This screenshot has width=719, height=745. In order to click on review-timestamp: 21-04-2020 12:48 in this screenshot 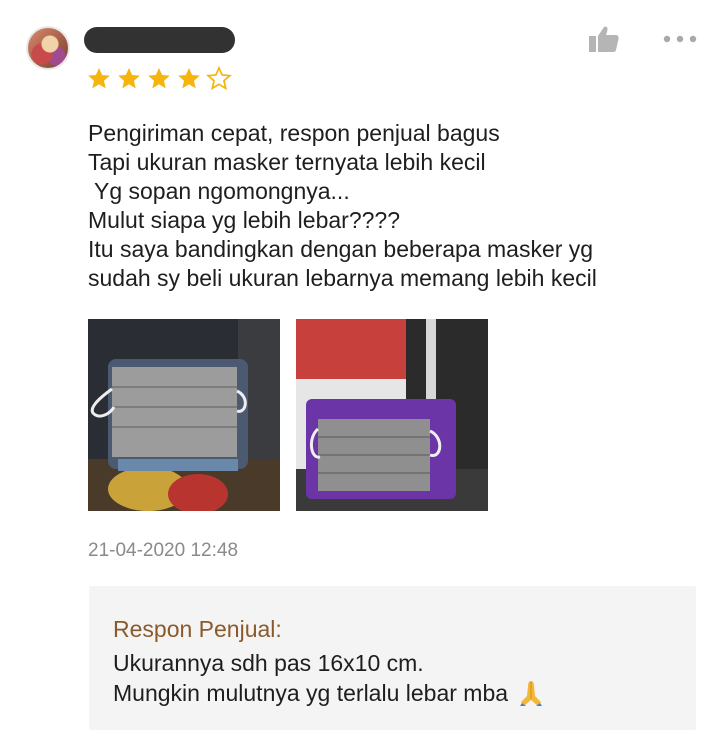, I will do `click(163, 550)`.